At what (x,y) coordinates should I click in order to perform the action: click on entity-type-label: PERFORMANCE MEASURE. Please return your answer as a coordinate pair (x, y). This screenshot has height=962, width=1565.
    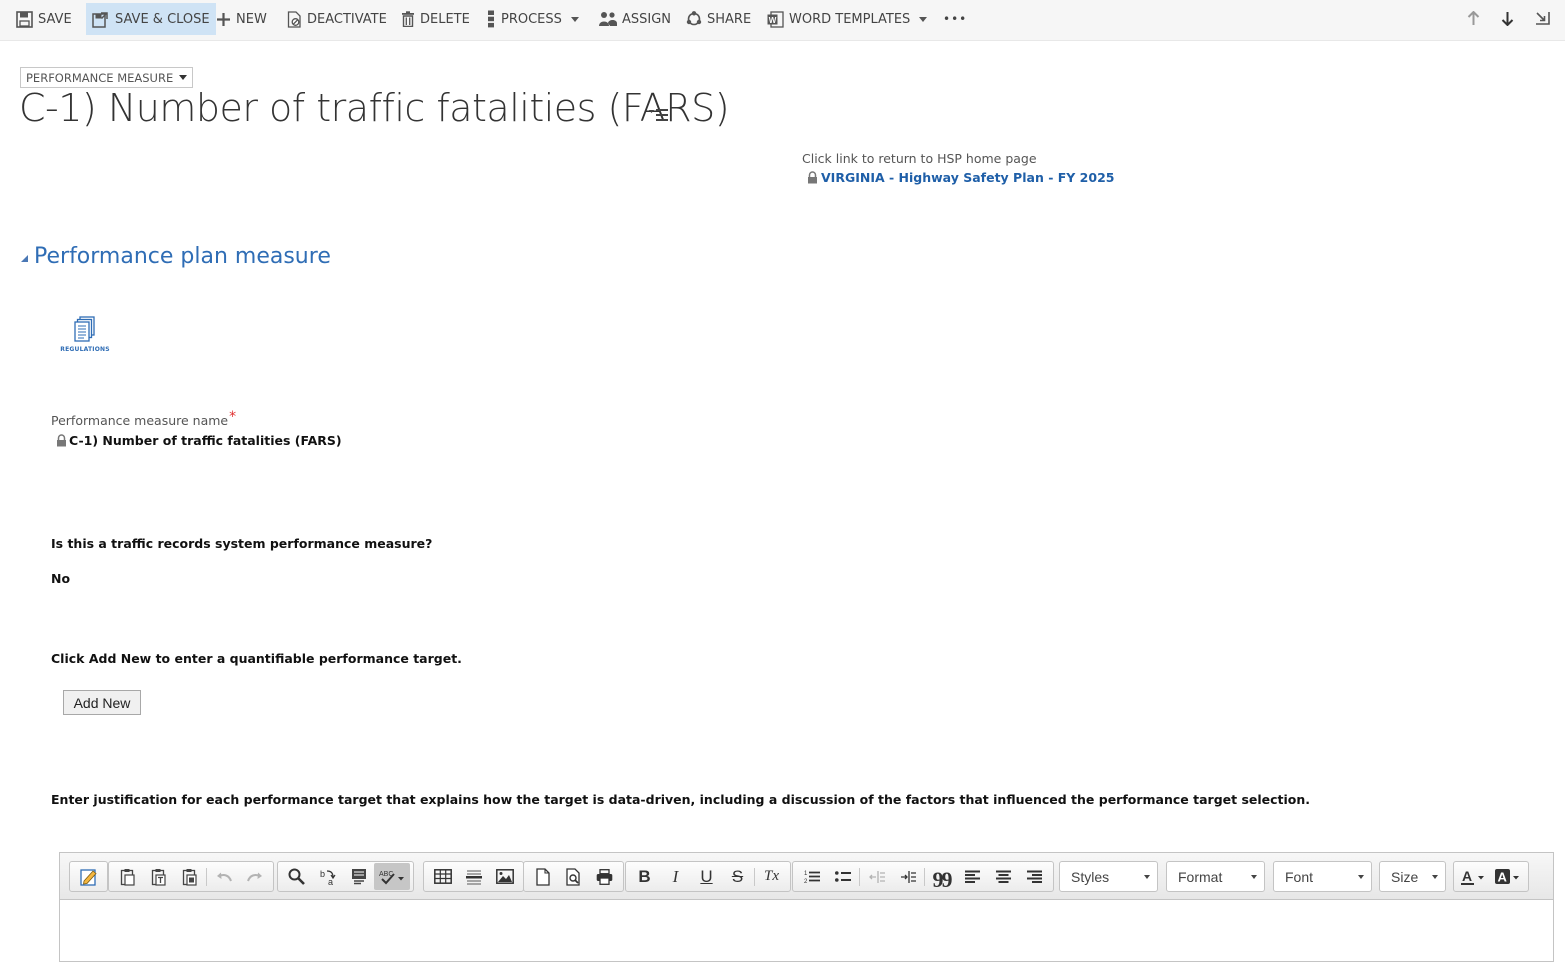
    Looking at the image, I should click on (100, 77).